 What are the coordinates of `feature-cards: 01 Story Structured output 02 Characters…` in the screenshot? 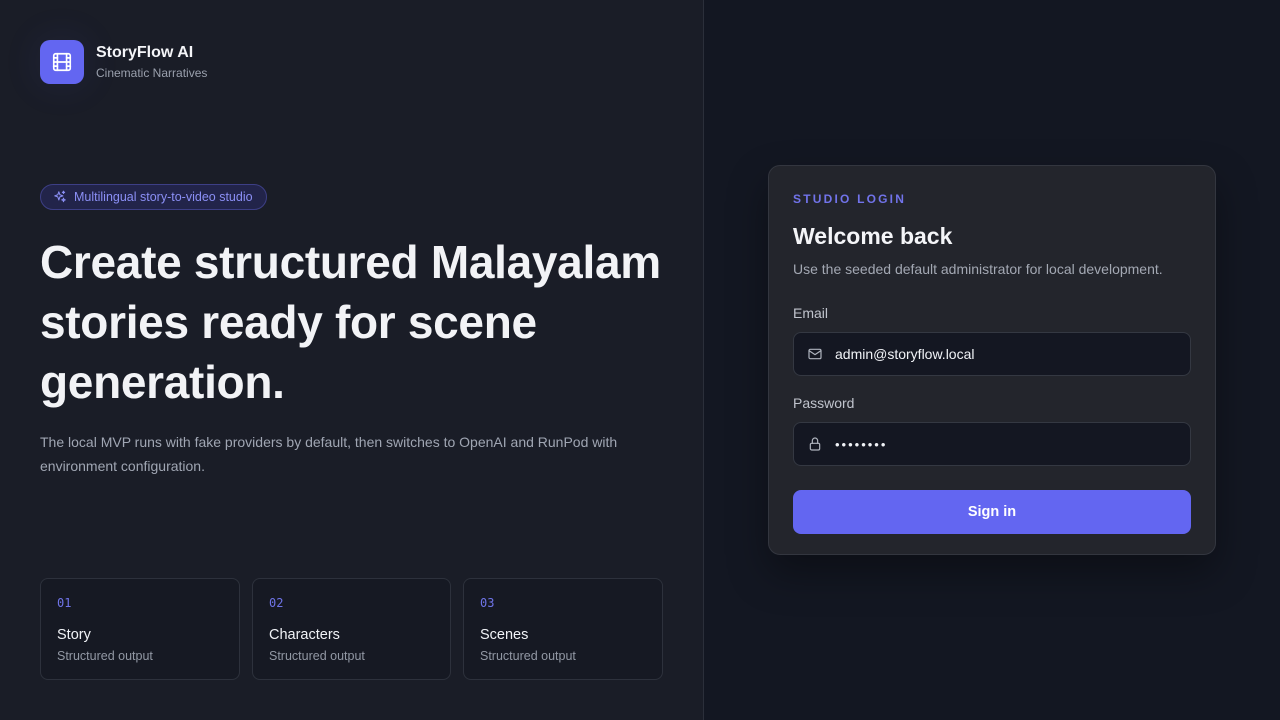 It's located at (351, 629).